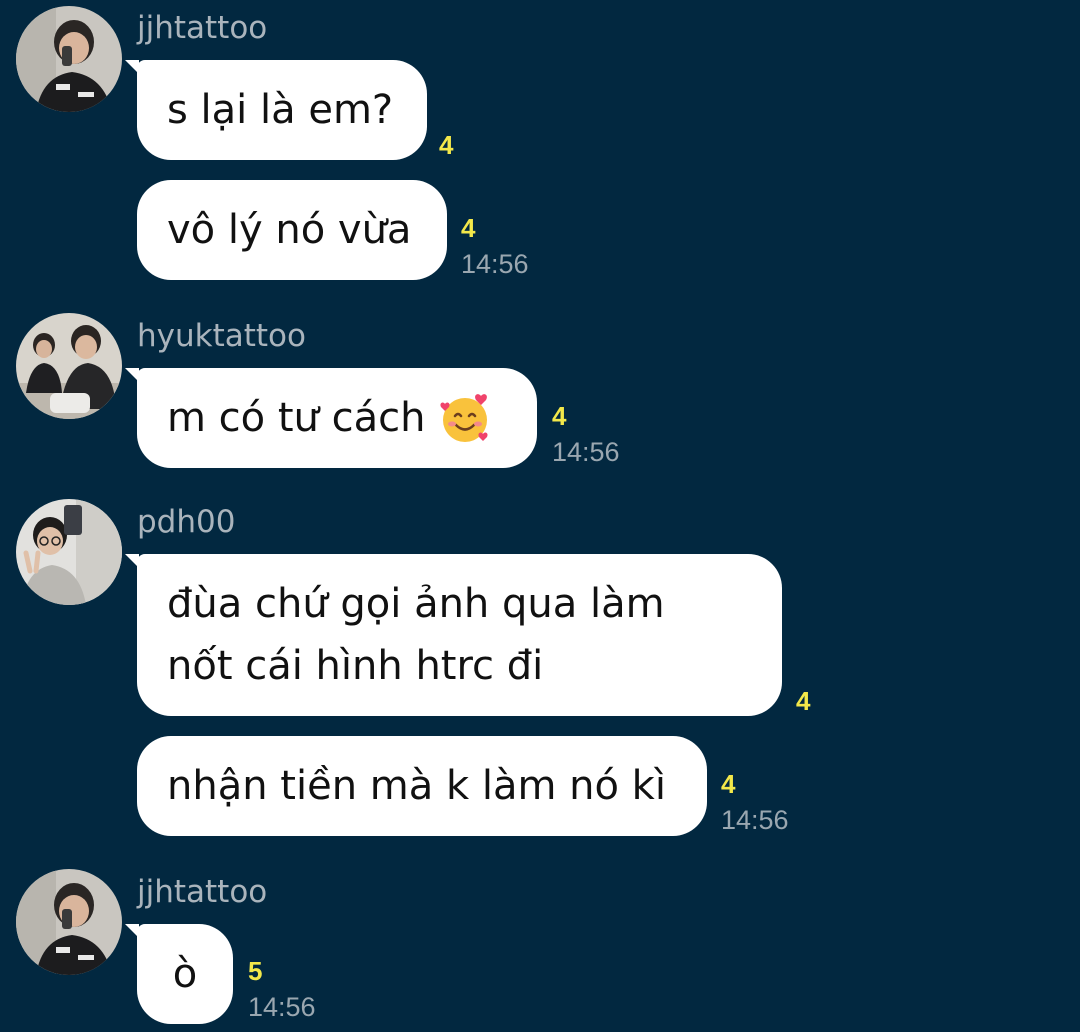 Image resolution: width=1080 pixels, height=1032 pixels. Describe the element at coordinates (416, 786) in the screenshot. I see `message-text: nhận tiền mà k làm nó kì` at that location.